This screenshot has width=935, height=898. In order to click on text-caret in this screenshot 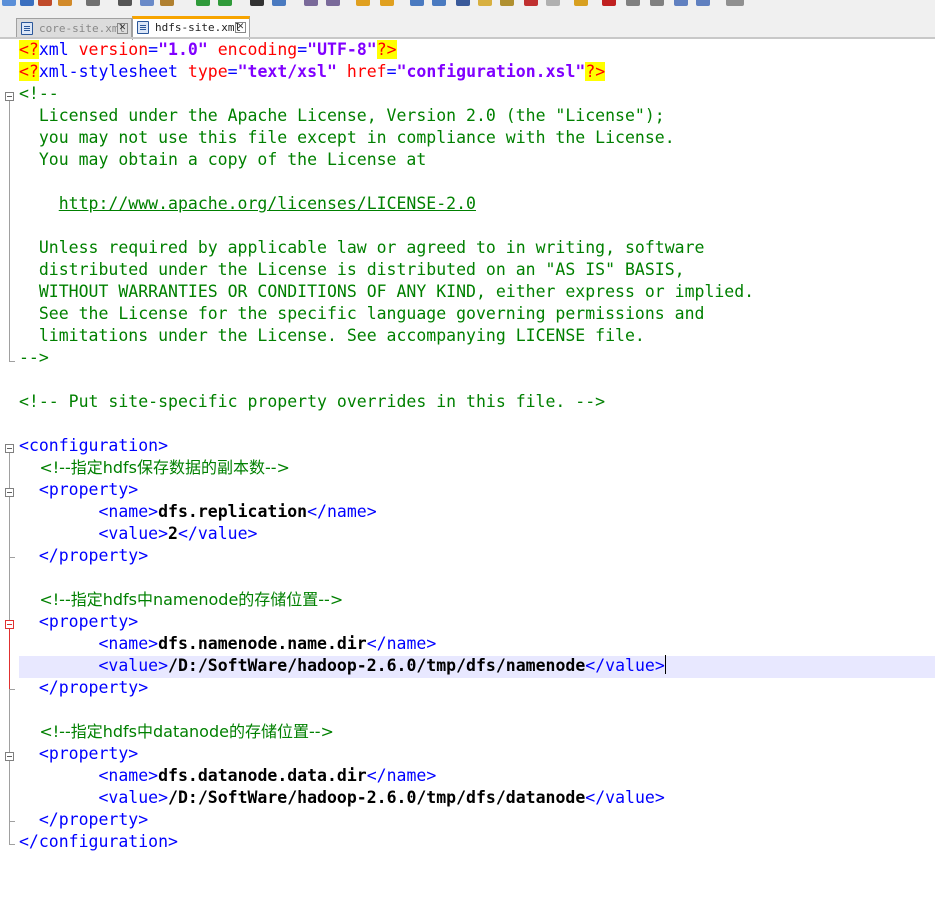, I will do `click(665, 664)`.